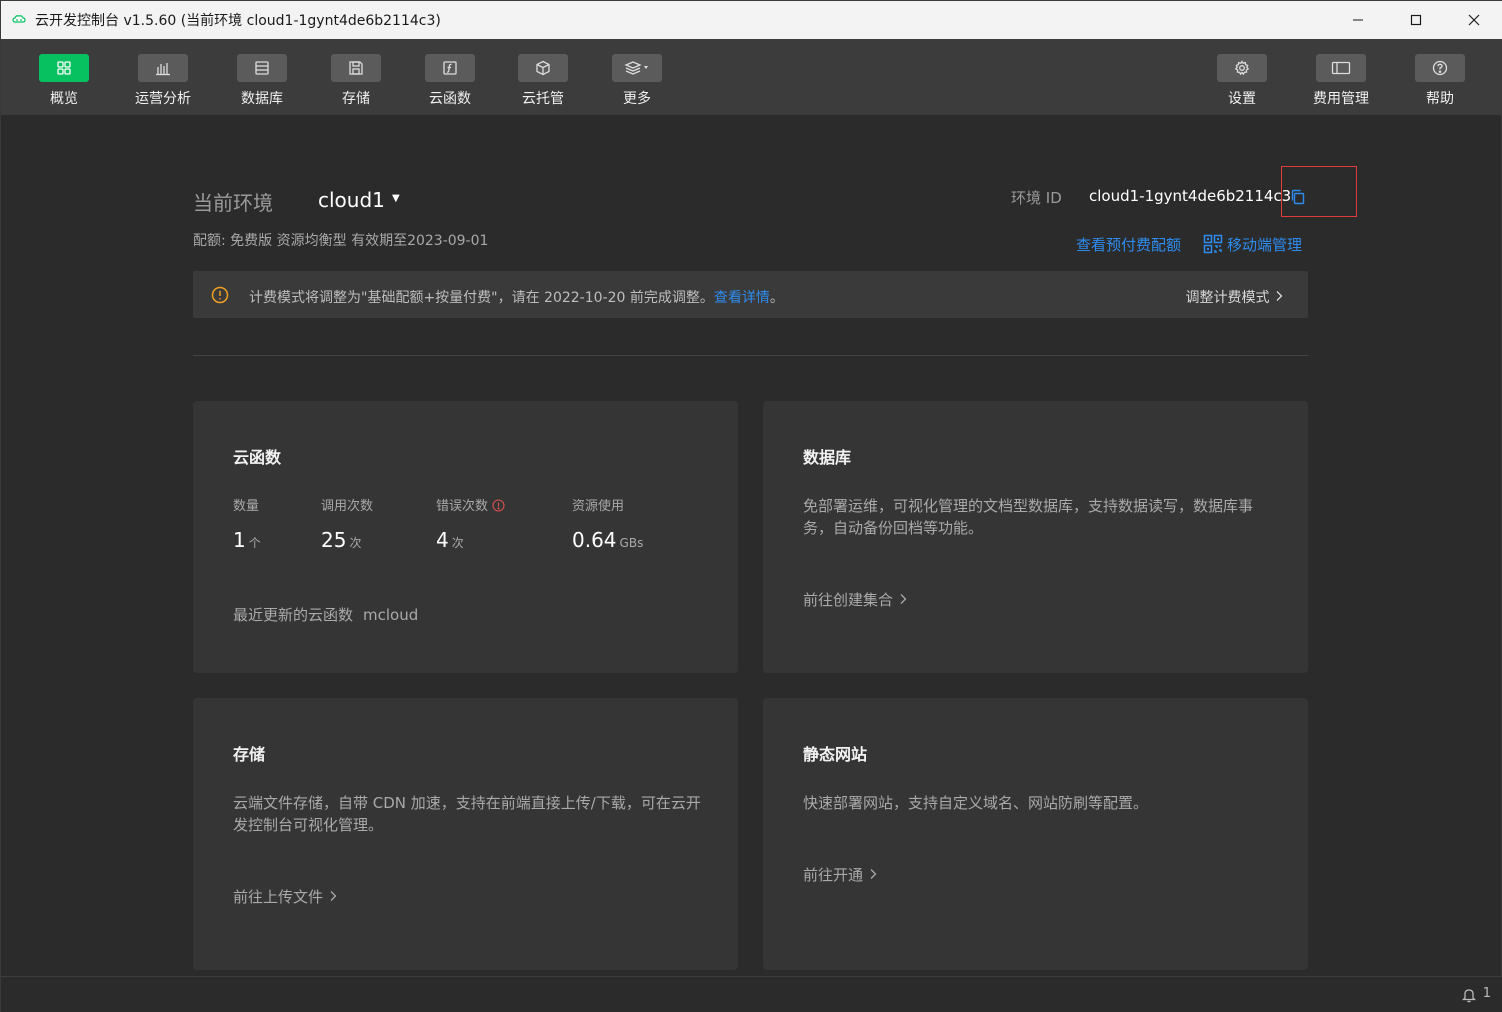 This screenshot has width=1502, height=1012. Describe the element at coordinates (637, 99) in the screenshot. I see `toolbar-label: 更多` at that location.